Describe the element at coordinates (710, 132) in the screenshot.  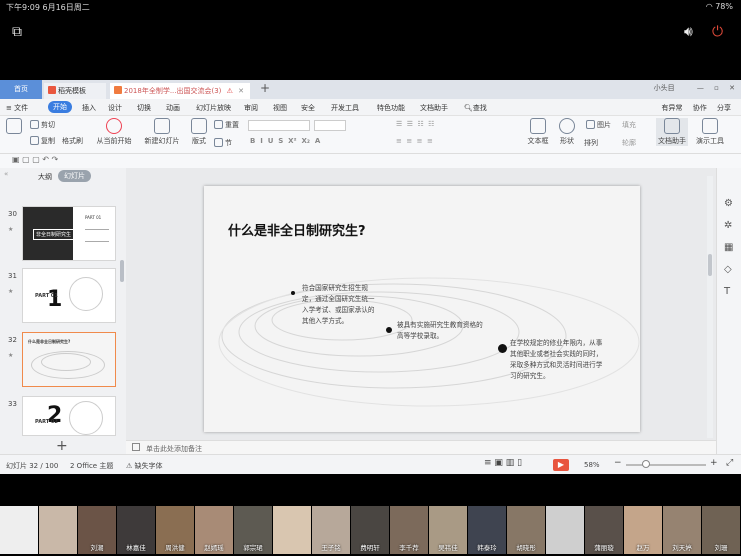
I see `presentation-tools-button: 演示工具` at that location.